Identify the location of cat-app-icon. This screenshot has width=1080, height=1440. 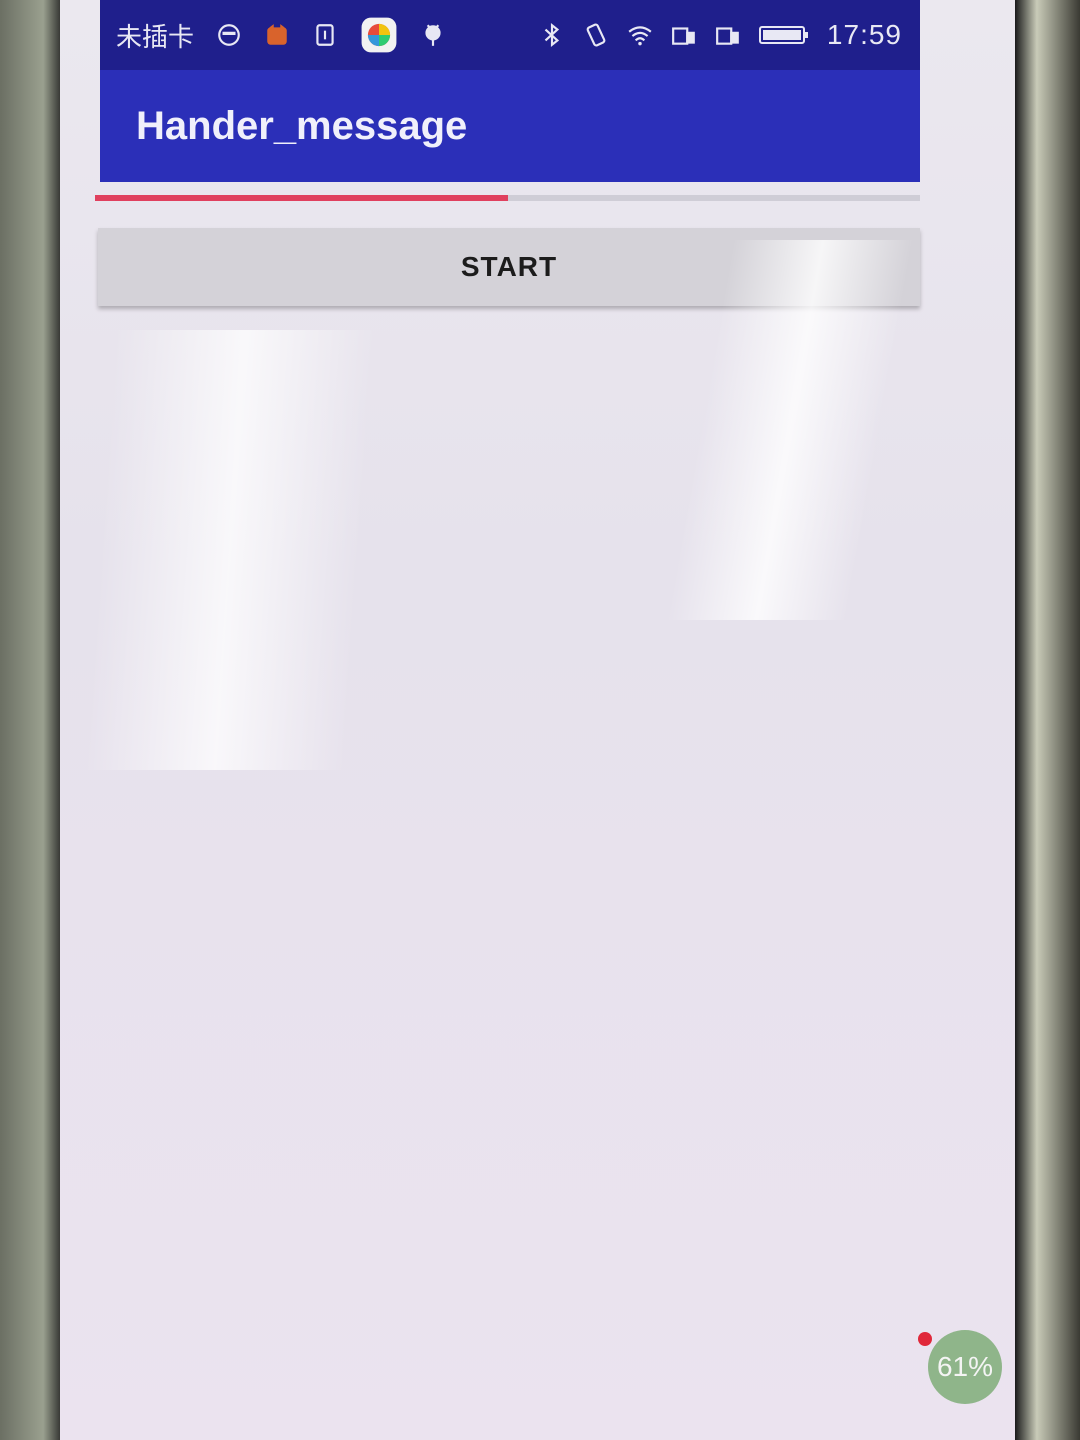
(277, 34).